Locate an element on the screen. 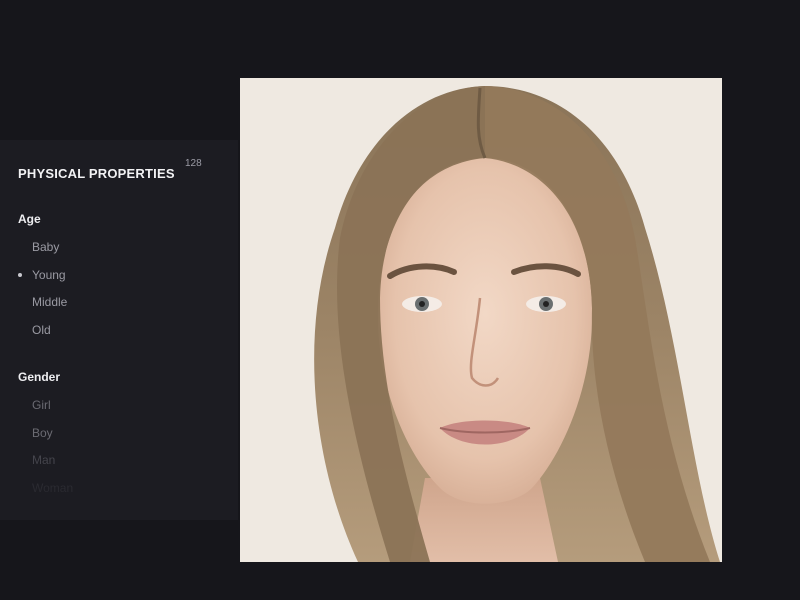 Image resolution: width=800 pixels, height=600 pixels. option-label: Woman is located at coordinates (53, 488).